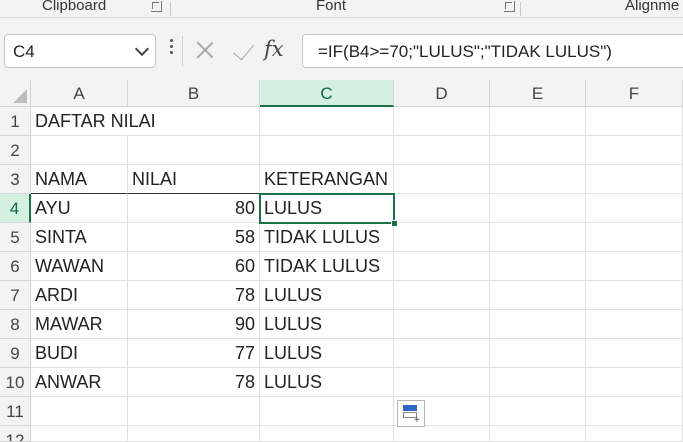  What do you see at coordinates (634, 274) in the screenshot?
I see `column-f-cells` at bounding box center [634, 274].